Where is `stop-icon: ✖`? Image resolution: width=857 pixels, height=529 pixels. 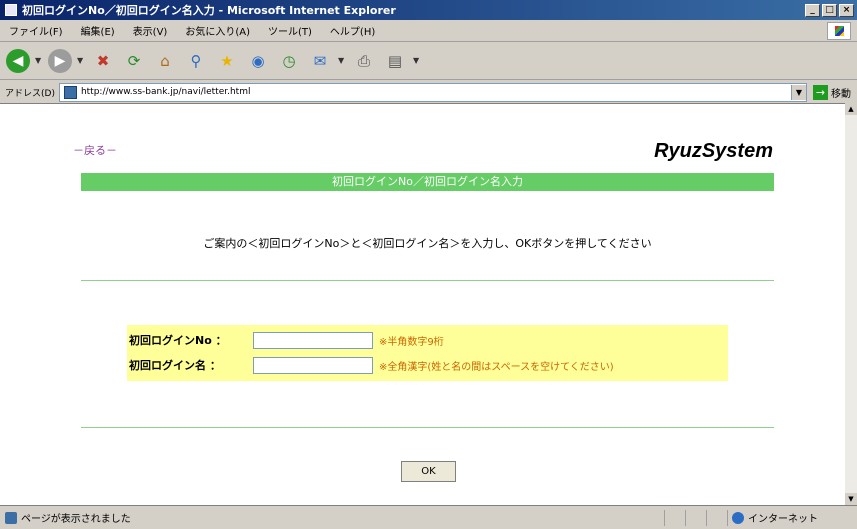
stop-icon: ✖ is located at coordinates (103, 61).